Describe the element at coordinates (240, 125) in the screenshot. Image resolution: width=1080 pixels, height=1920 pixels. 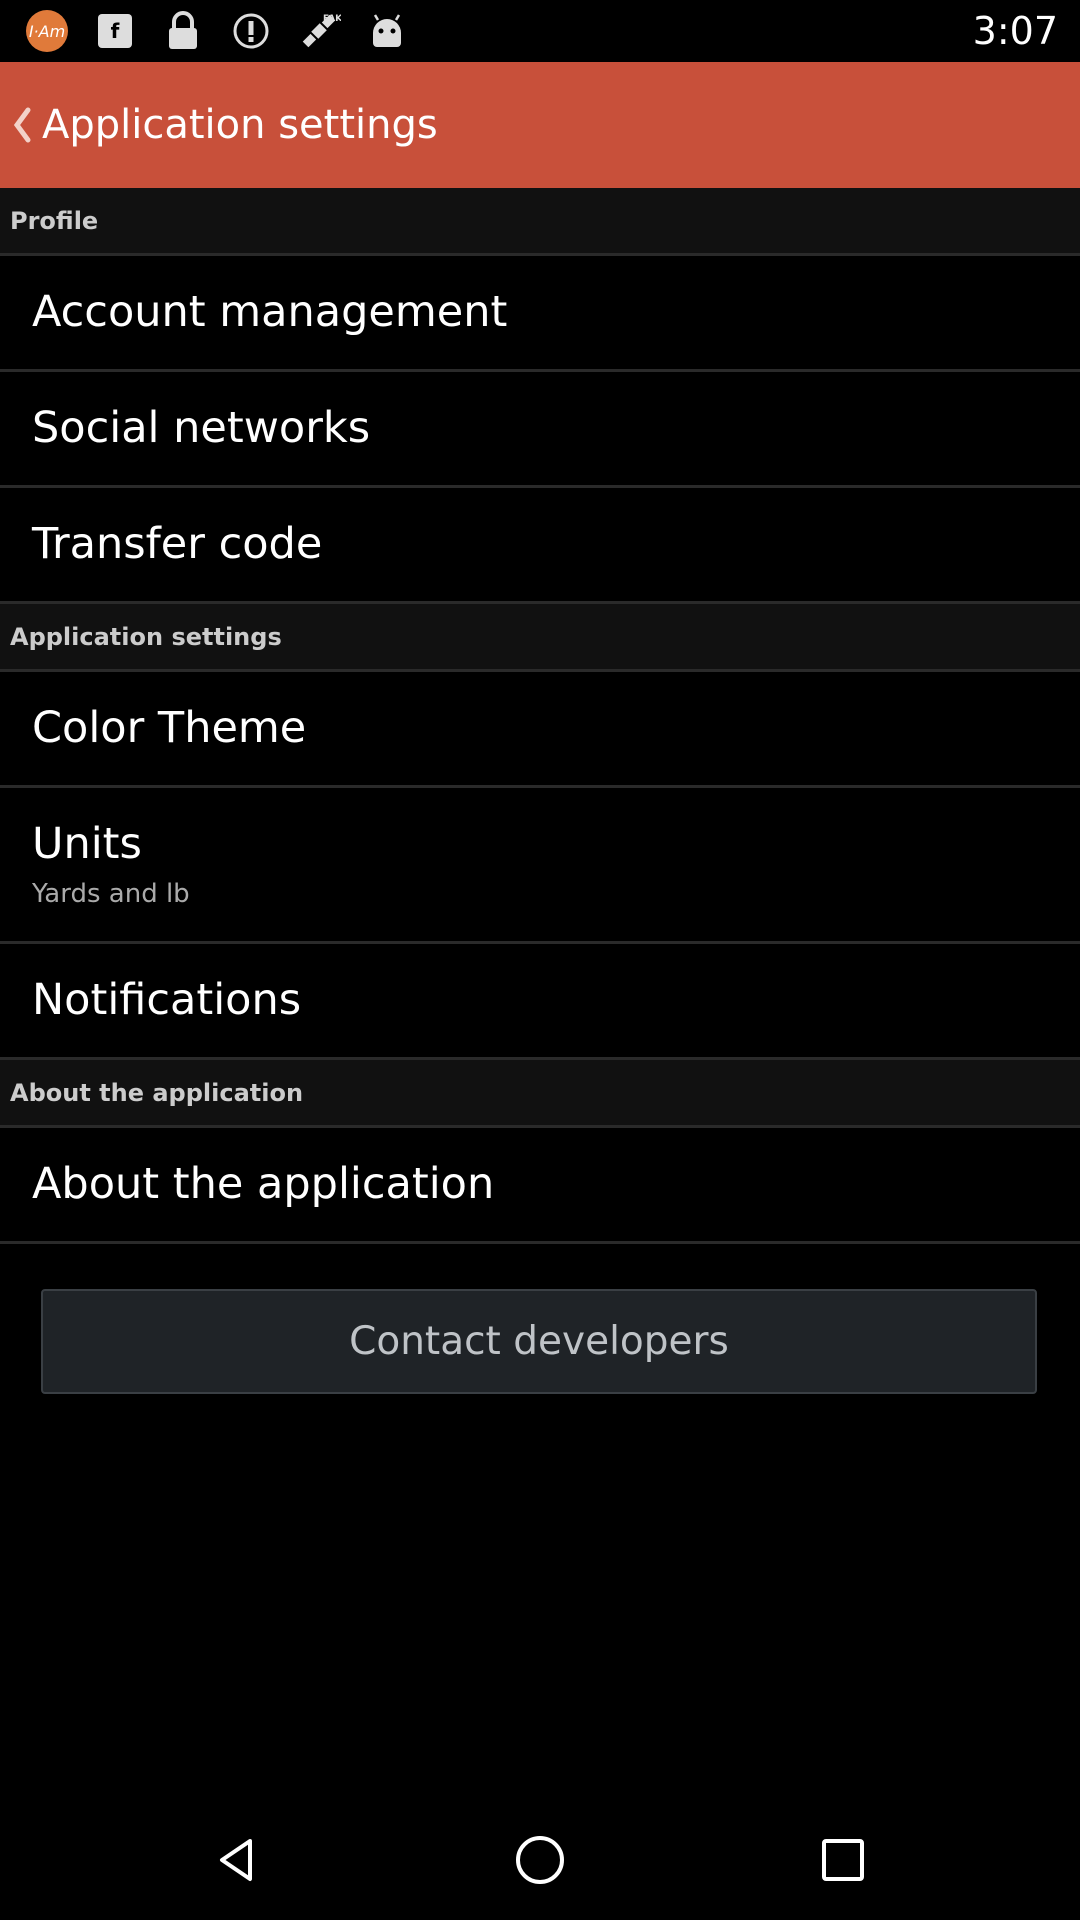
I see `page-title: Application settings` at that location.